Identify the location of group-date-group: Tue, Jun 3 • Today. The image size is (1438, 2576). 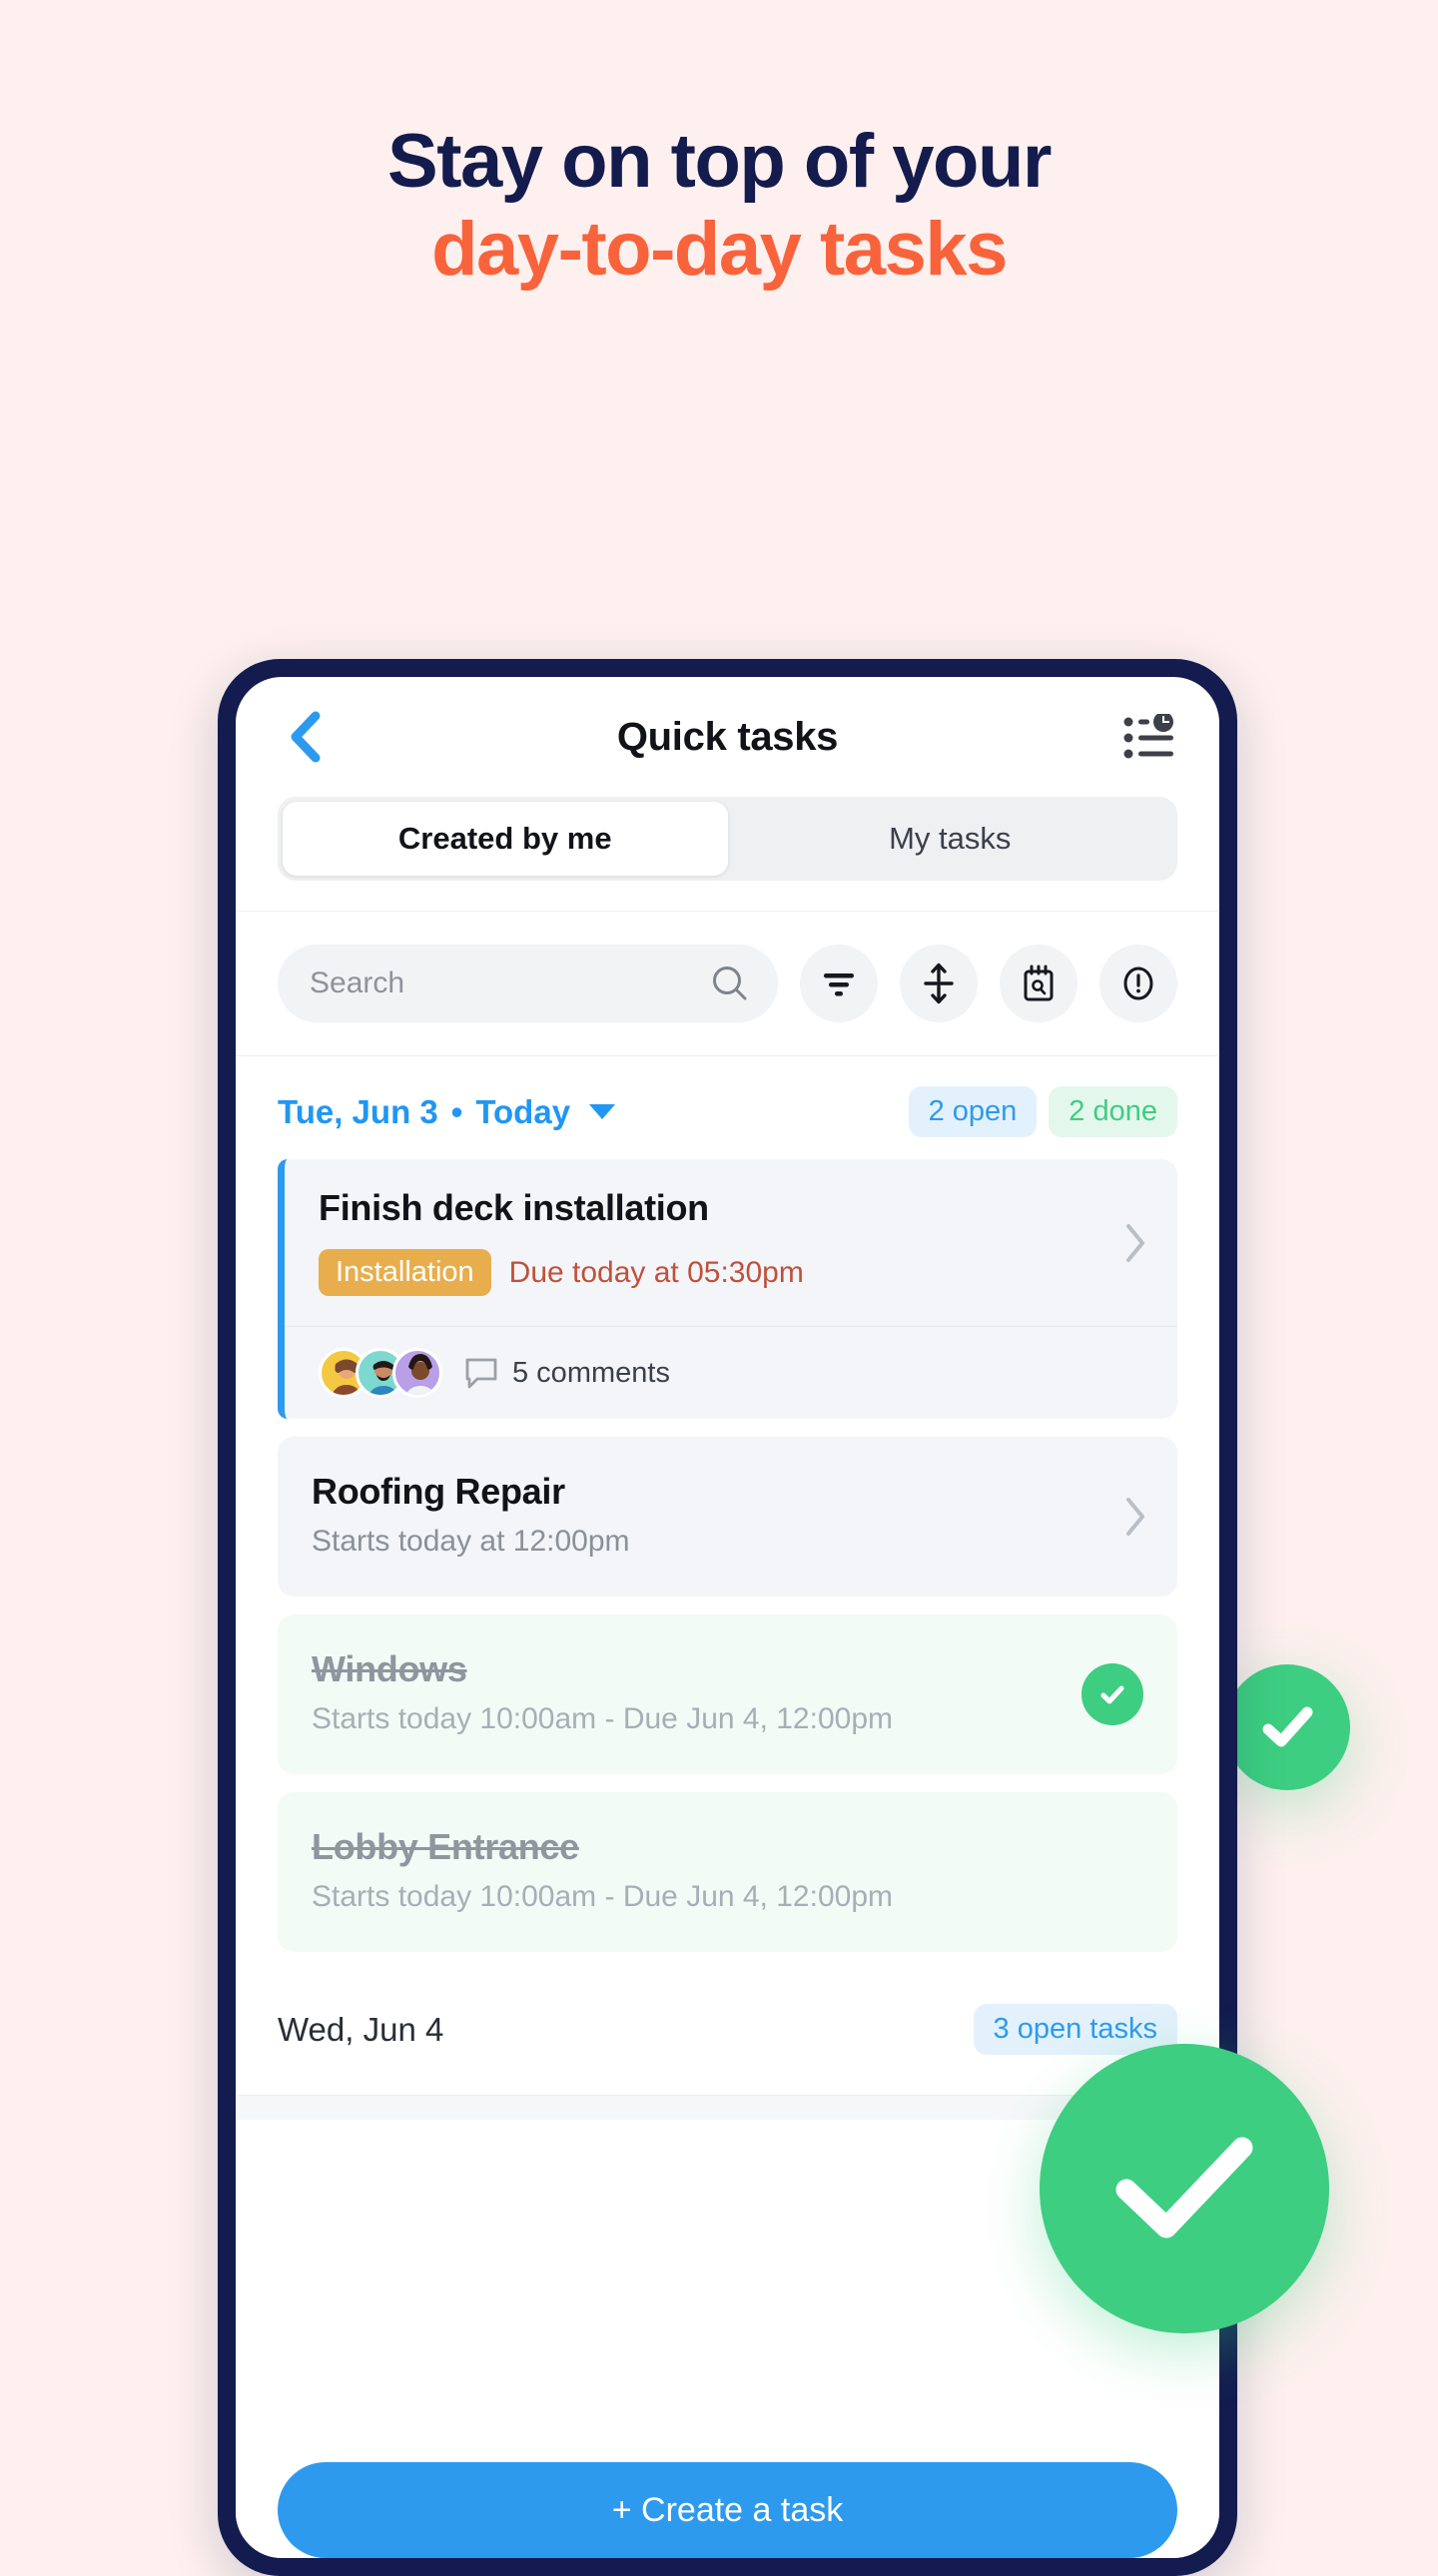
(447, 1112).